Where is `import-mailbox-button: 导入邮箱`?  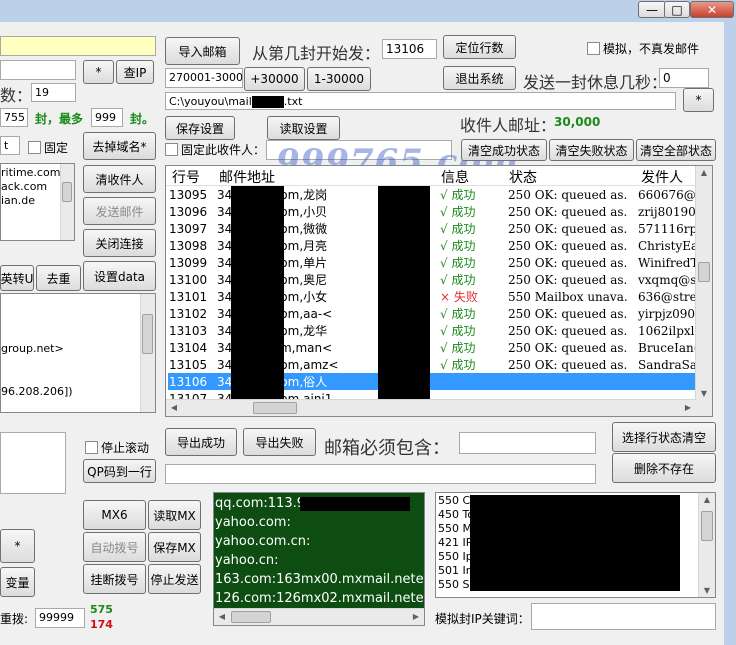 import-mailbox-button: 导入邮箱 is located at coordinates (202, 51).